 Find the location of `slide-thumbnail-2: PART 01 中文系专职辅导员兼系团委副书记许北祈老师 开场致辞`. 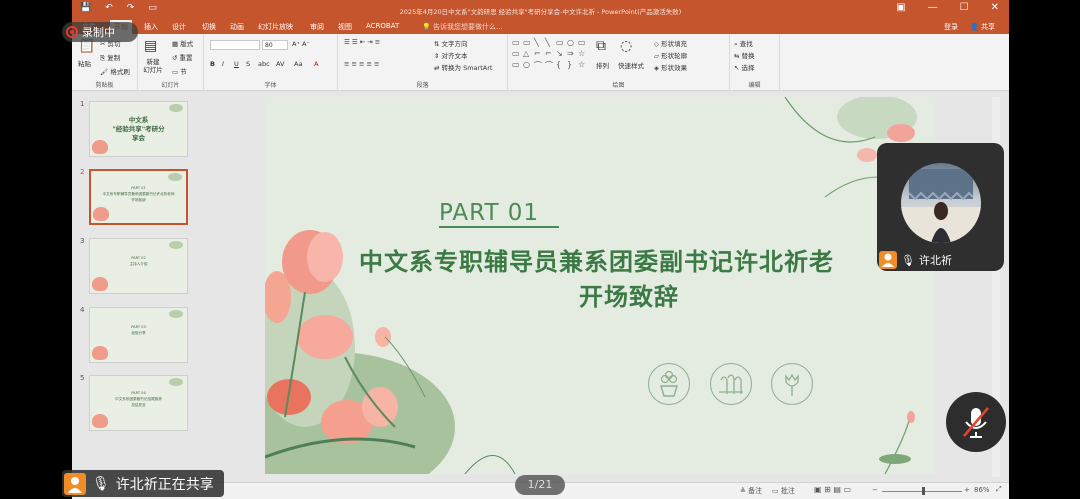

slide-thumbnail-2: PART 01 中文系专职辅导员兼系团委副书记许北祈老师 开场致辞 is located at coordinates (138, 197).